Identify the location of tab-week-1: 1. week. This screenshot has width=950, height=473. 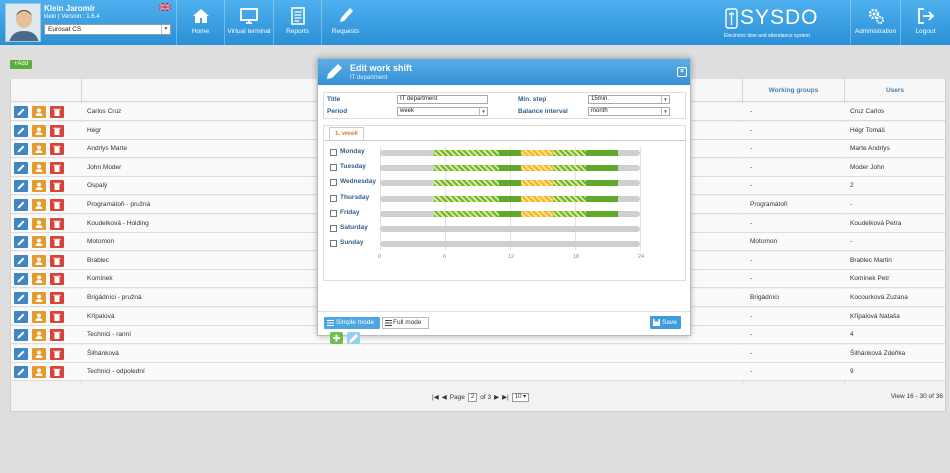
(346, 133).